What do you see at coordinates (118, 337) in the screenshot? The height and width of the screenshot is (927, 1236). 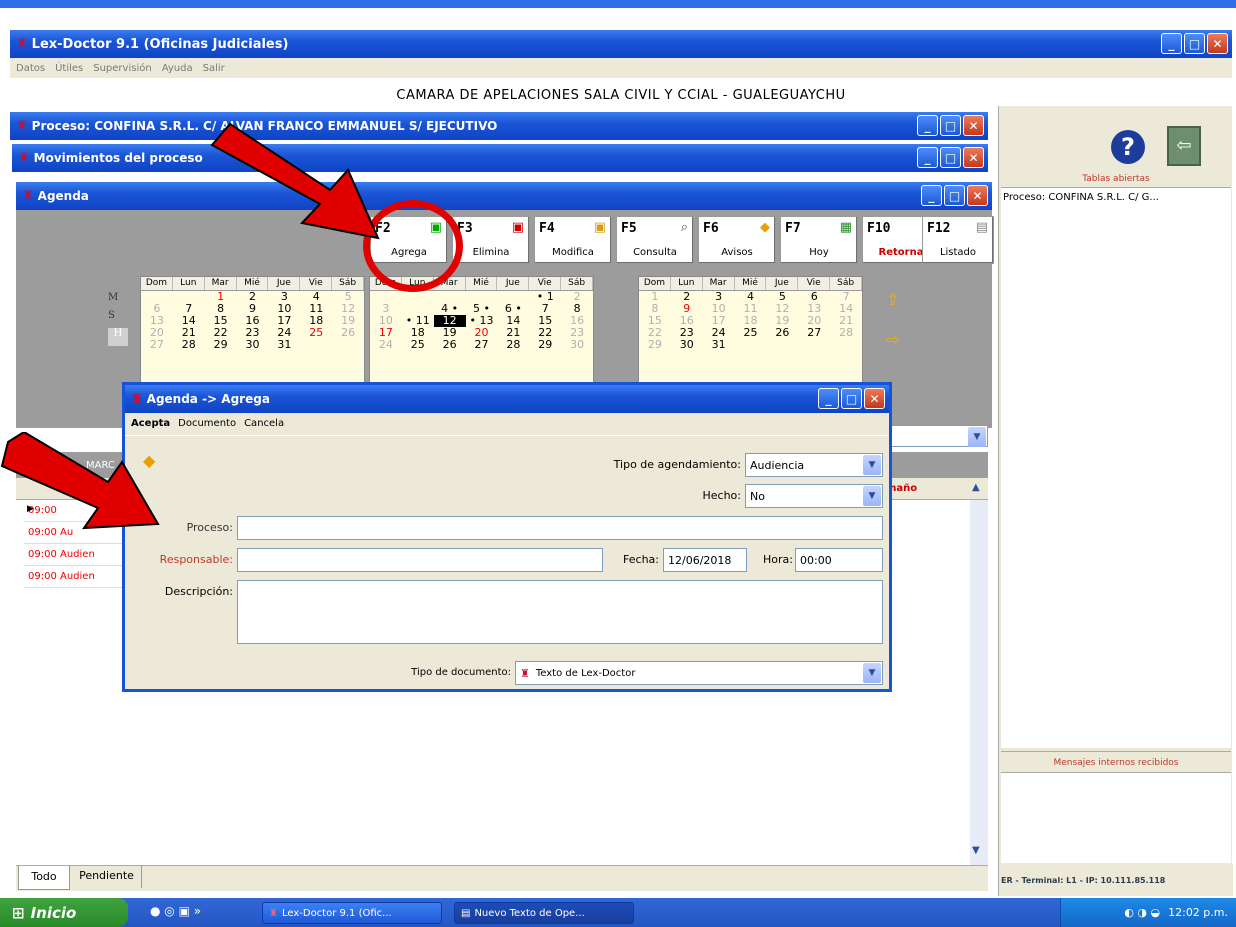 I see `side-letter-h: H` at bounding box center [118, 337].